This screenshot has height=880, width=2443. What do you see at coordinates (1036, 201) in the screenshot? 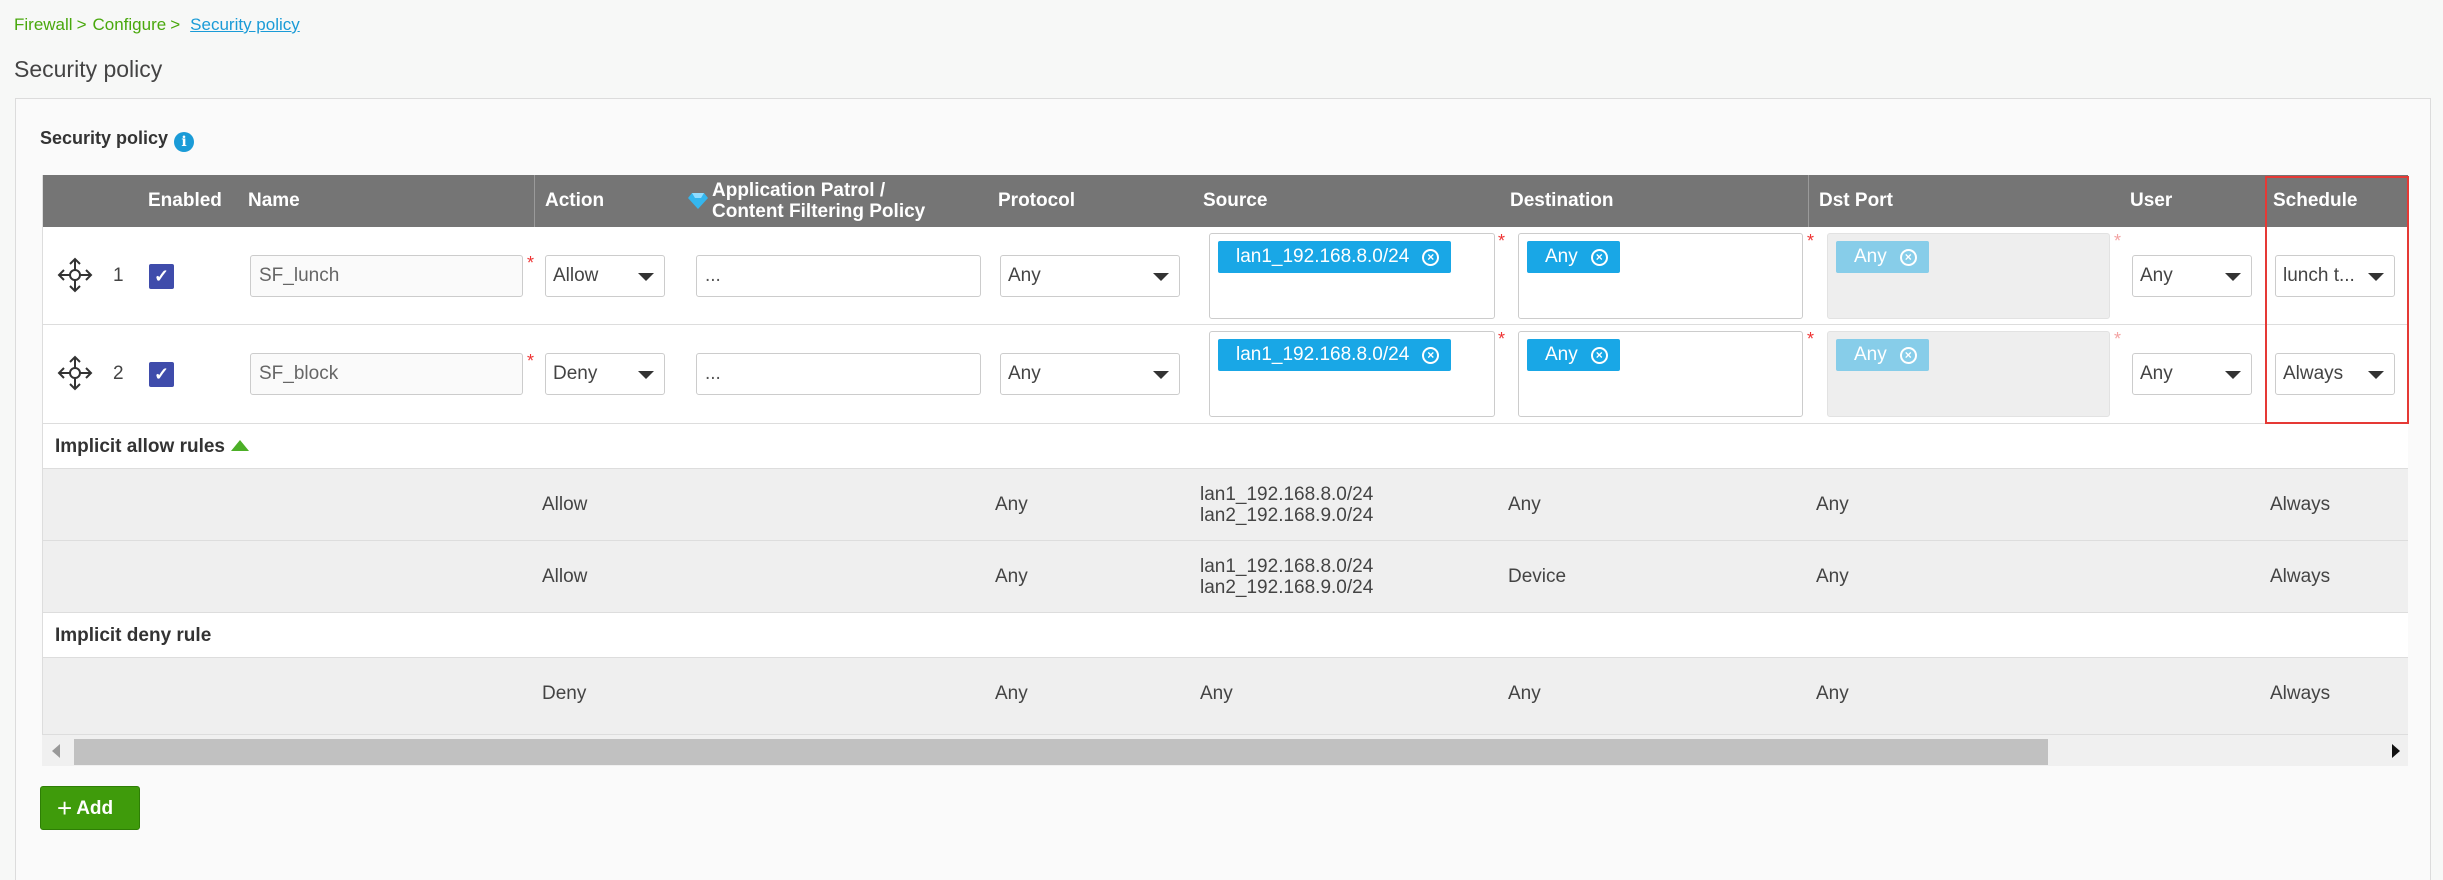
I see `header-protocol: Protocol` at bounding box center [1036, 201].